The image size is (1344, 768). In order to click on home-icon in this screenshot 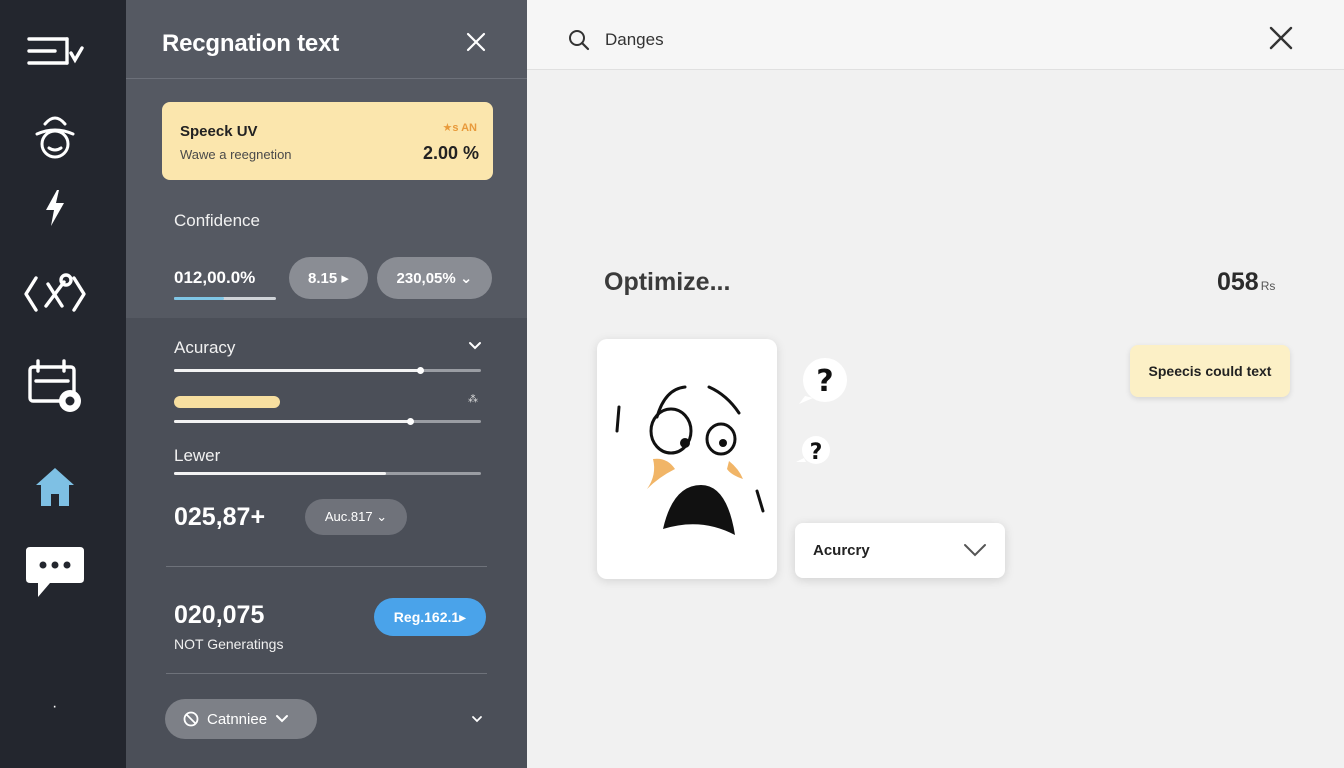, I will do `click(55, 487)`.